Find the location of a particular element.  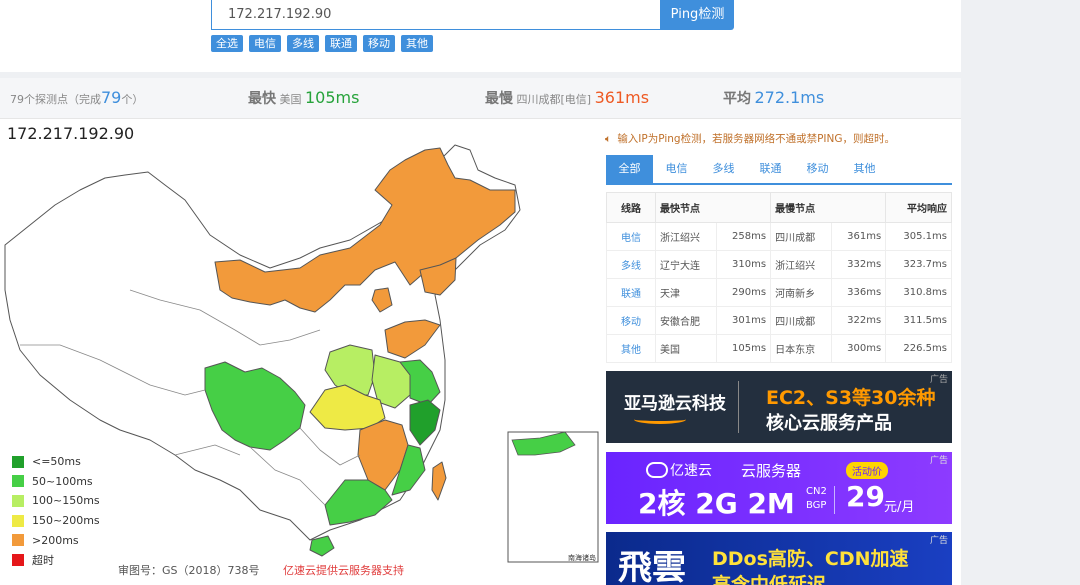

slow-ms: 332ms is located at coordinates (859, 264).